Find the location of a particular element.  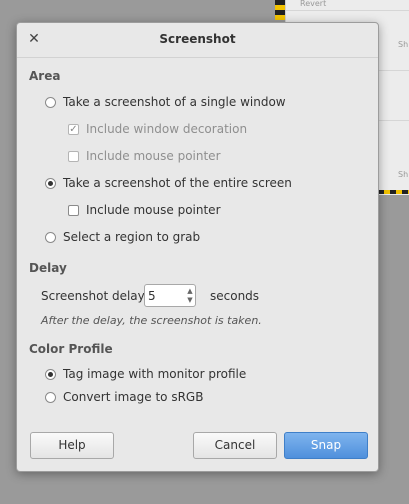

checkbox-include-pointer-screen: Include mouse pointer is located at coordinates (144, 210).